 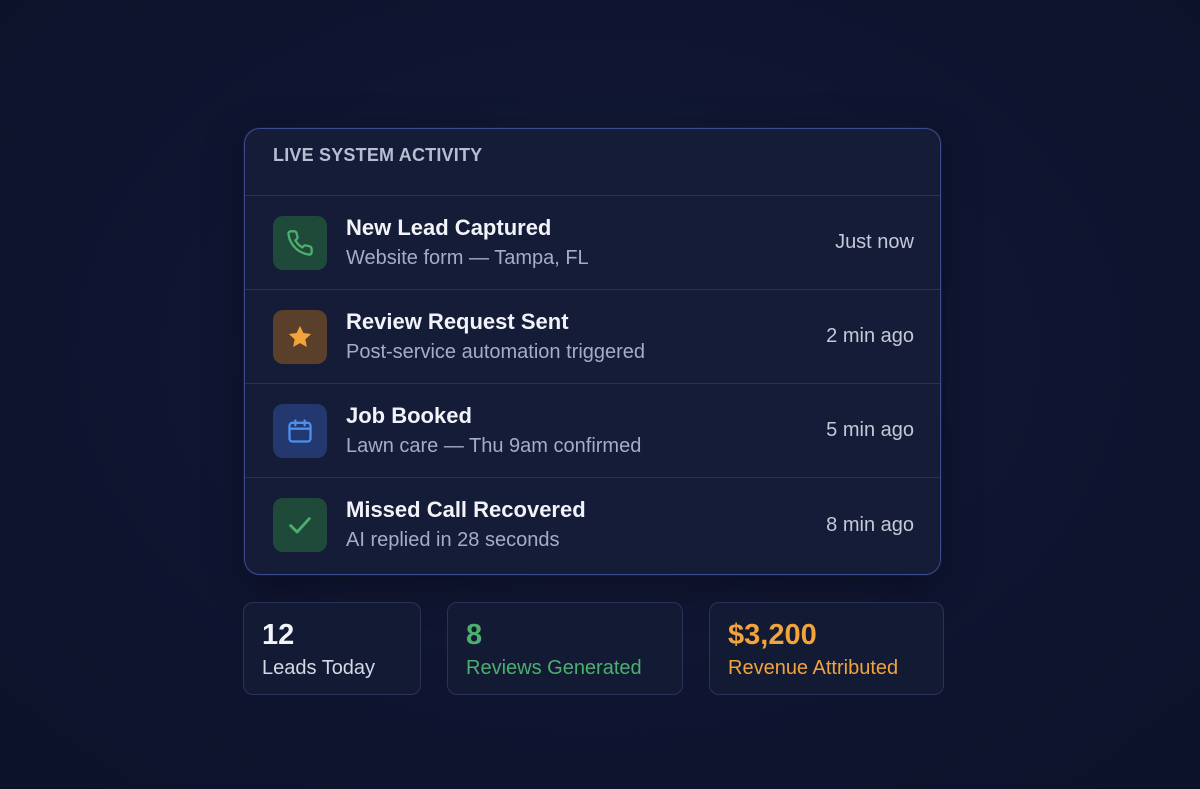 I want to click on phone-icon-tile, so click(x=300, y=242).